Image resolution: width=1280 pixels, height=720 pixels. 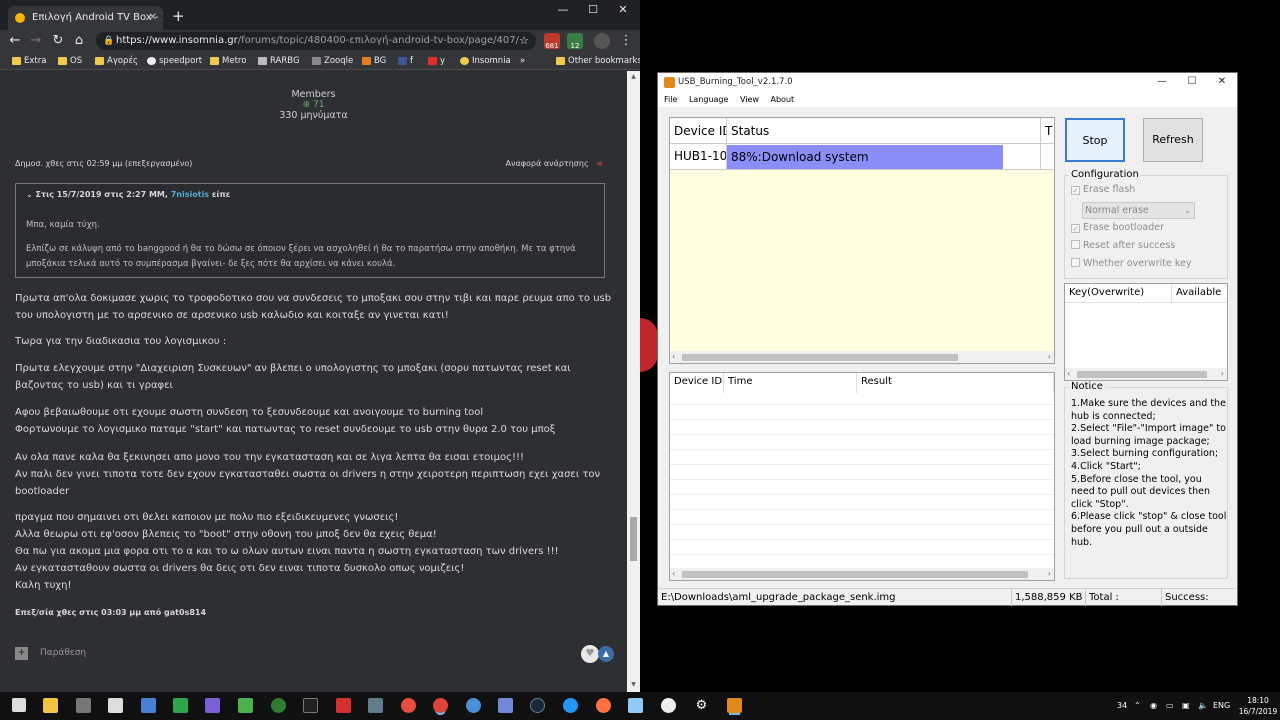 I want to click on back-icon: ←, so click(x=15, y=41).